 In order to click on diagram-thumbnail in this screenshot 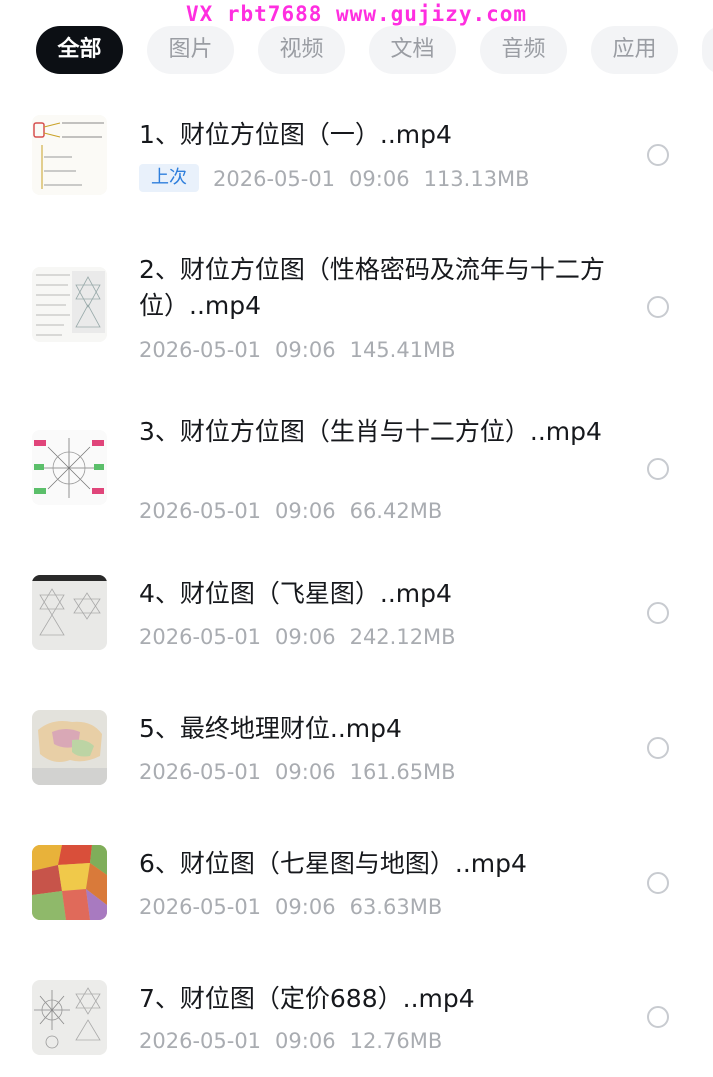, I will do `click(69, 467)`.